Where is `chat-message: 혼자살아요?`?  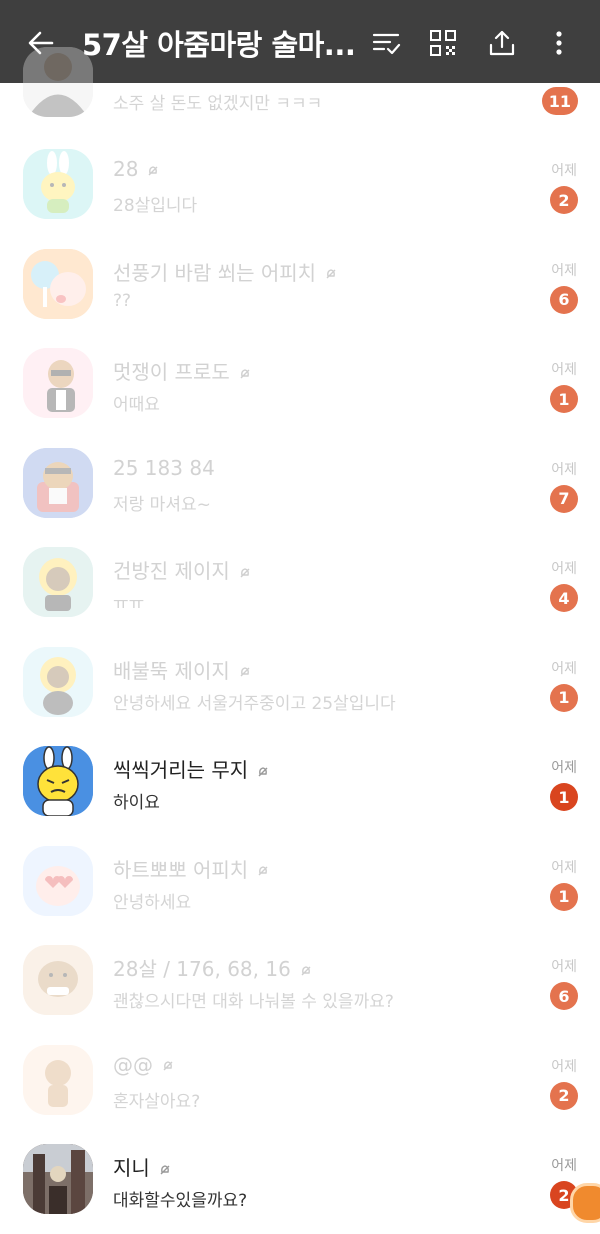 chat-message: 혼자살아요? is located at coordinates (157, 1101).